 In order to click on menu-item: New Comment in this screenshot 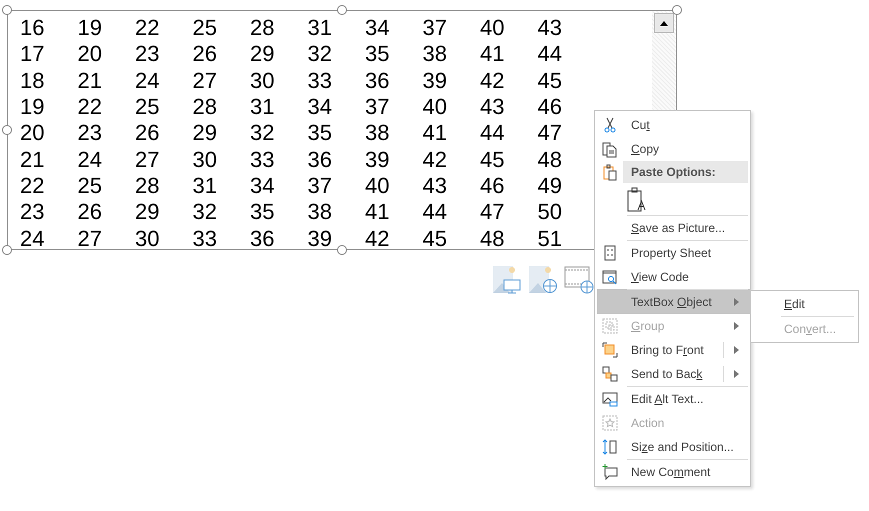, I will do `click(673, 471)`.